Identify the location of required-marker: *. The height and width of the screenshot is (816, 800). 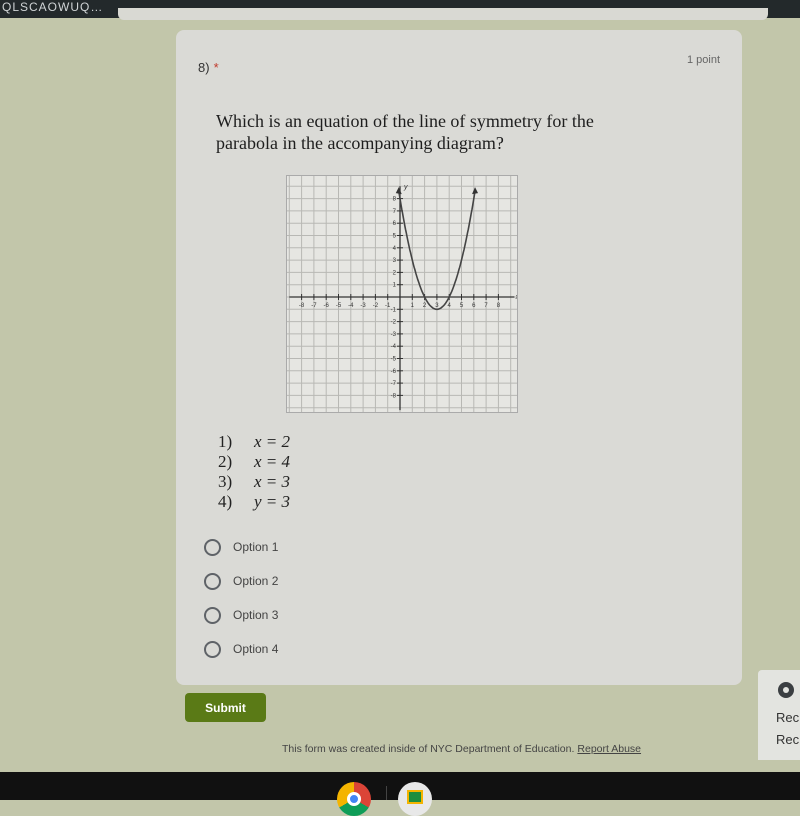
(216, 67).